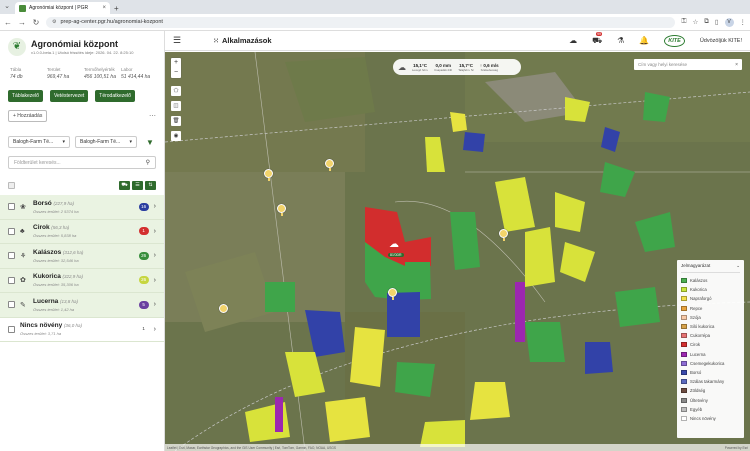 The width and height of the screenshot is (750, 451). Describe the element at coordinates (124, 185) in the screenshot. I see `tractor-view-icon: ⛟` at that location.